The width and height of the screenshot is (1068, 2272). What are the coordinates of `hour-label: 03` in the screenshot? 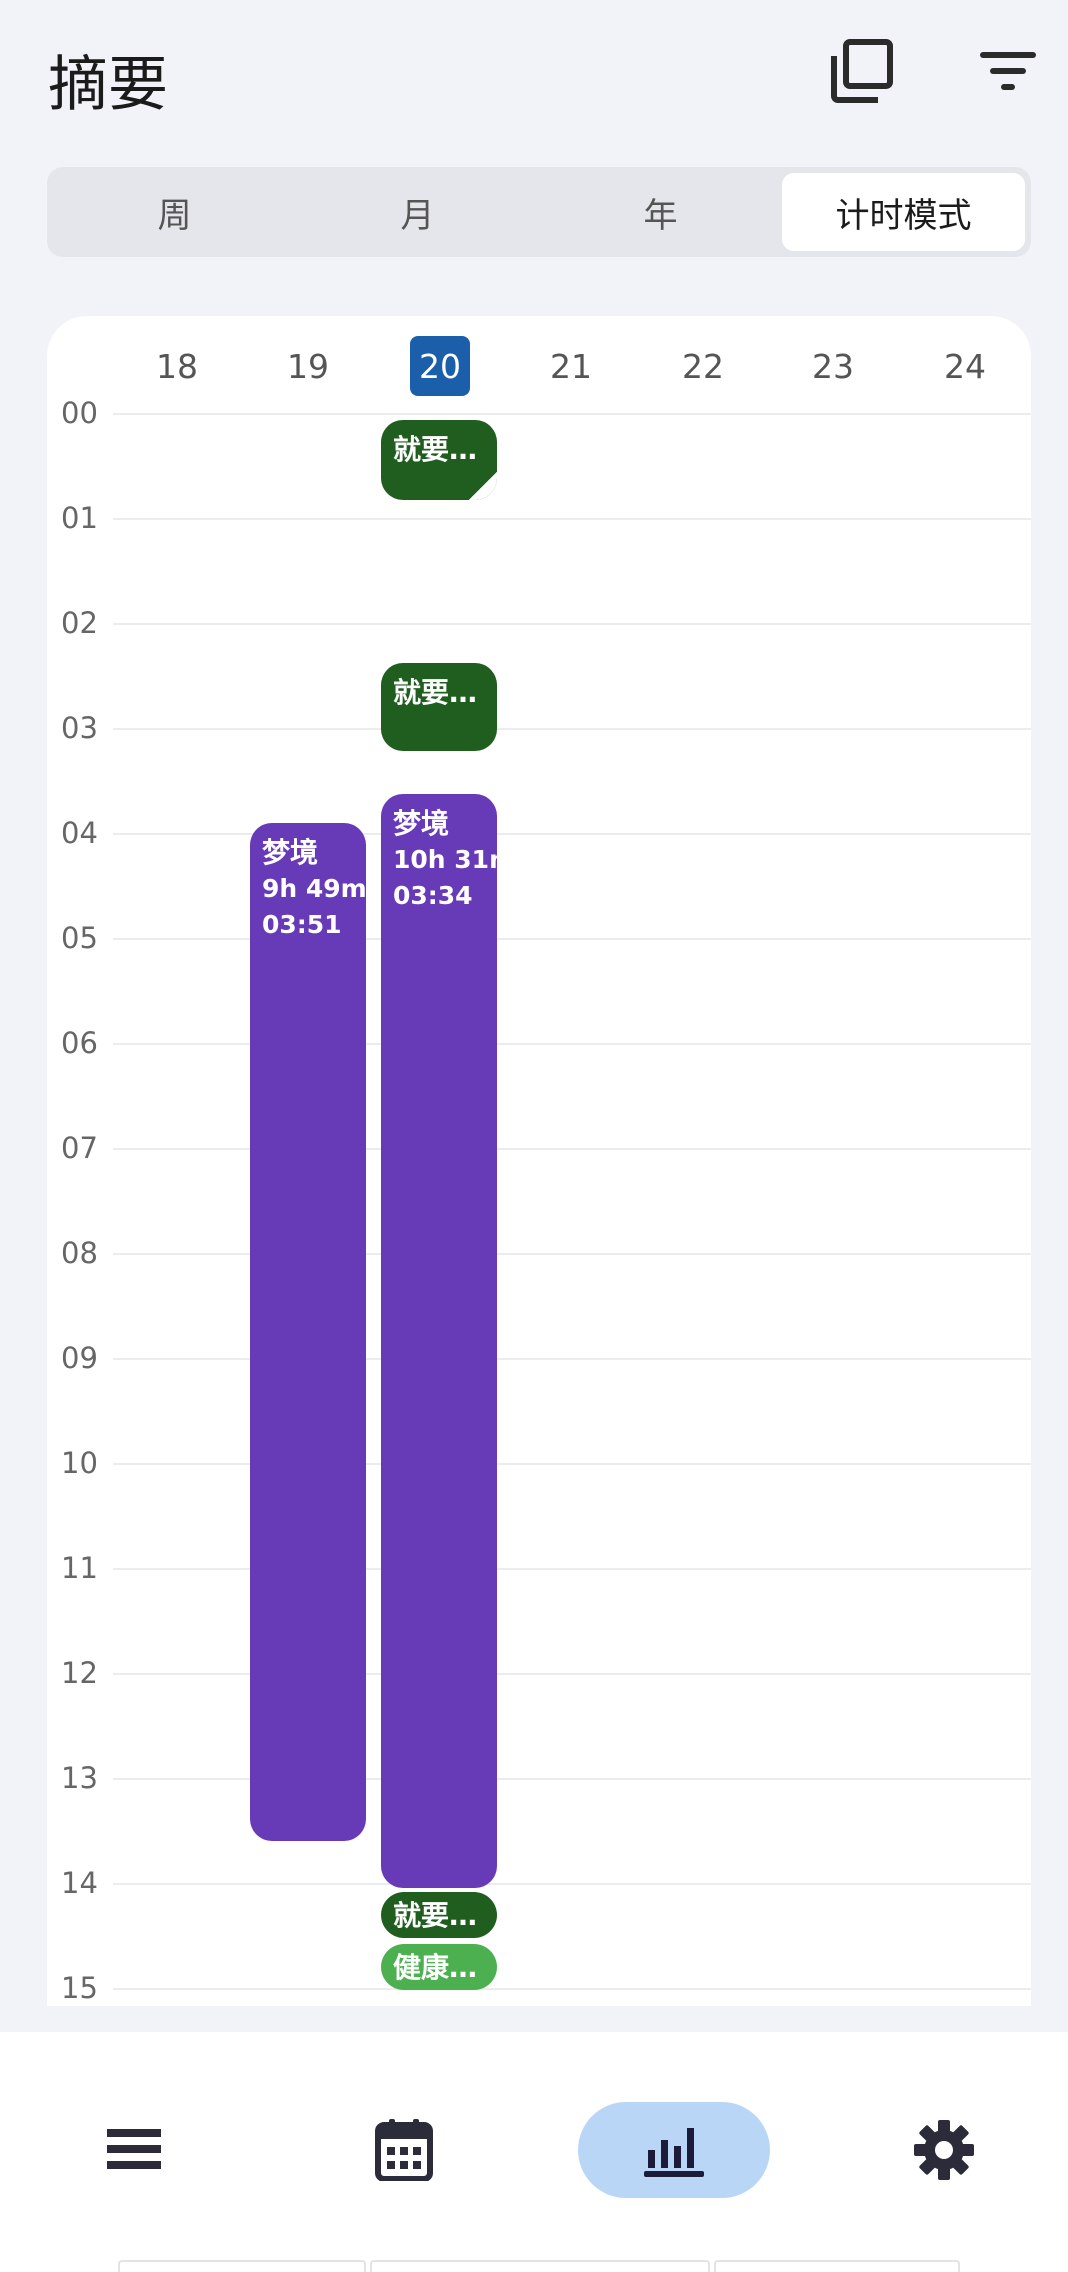 It's located at (79, 728).